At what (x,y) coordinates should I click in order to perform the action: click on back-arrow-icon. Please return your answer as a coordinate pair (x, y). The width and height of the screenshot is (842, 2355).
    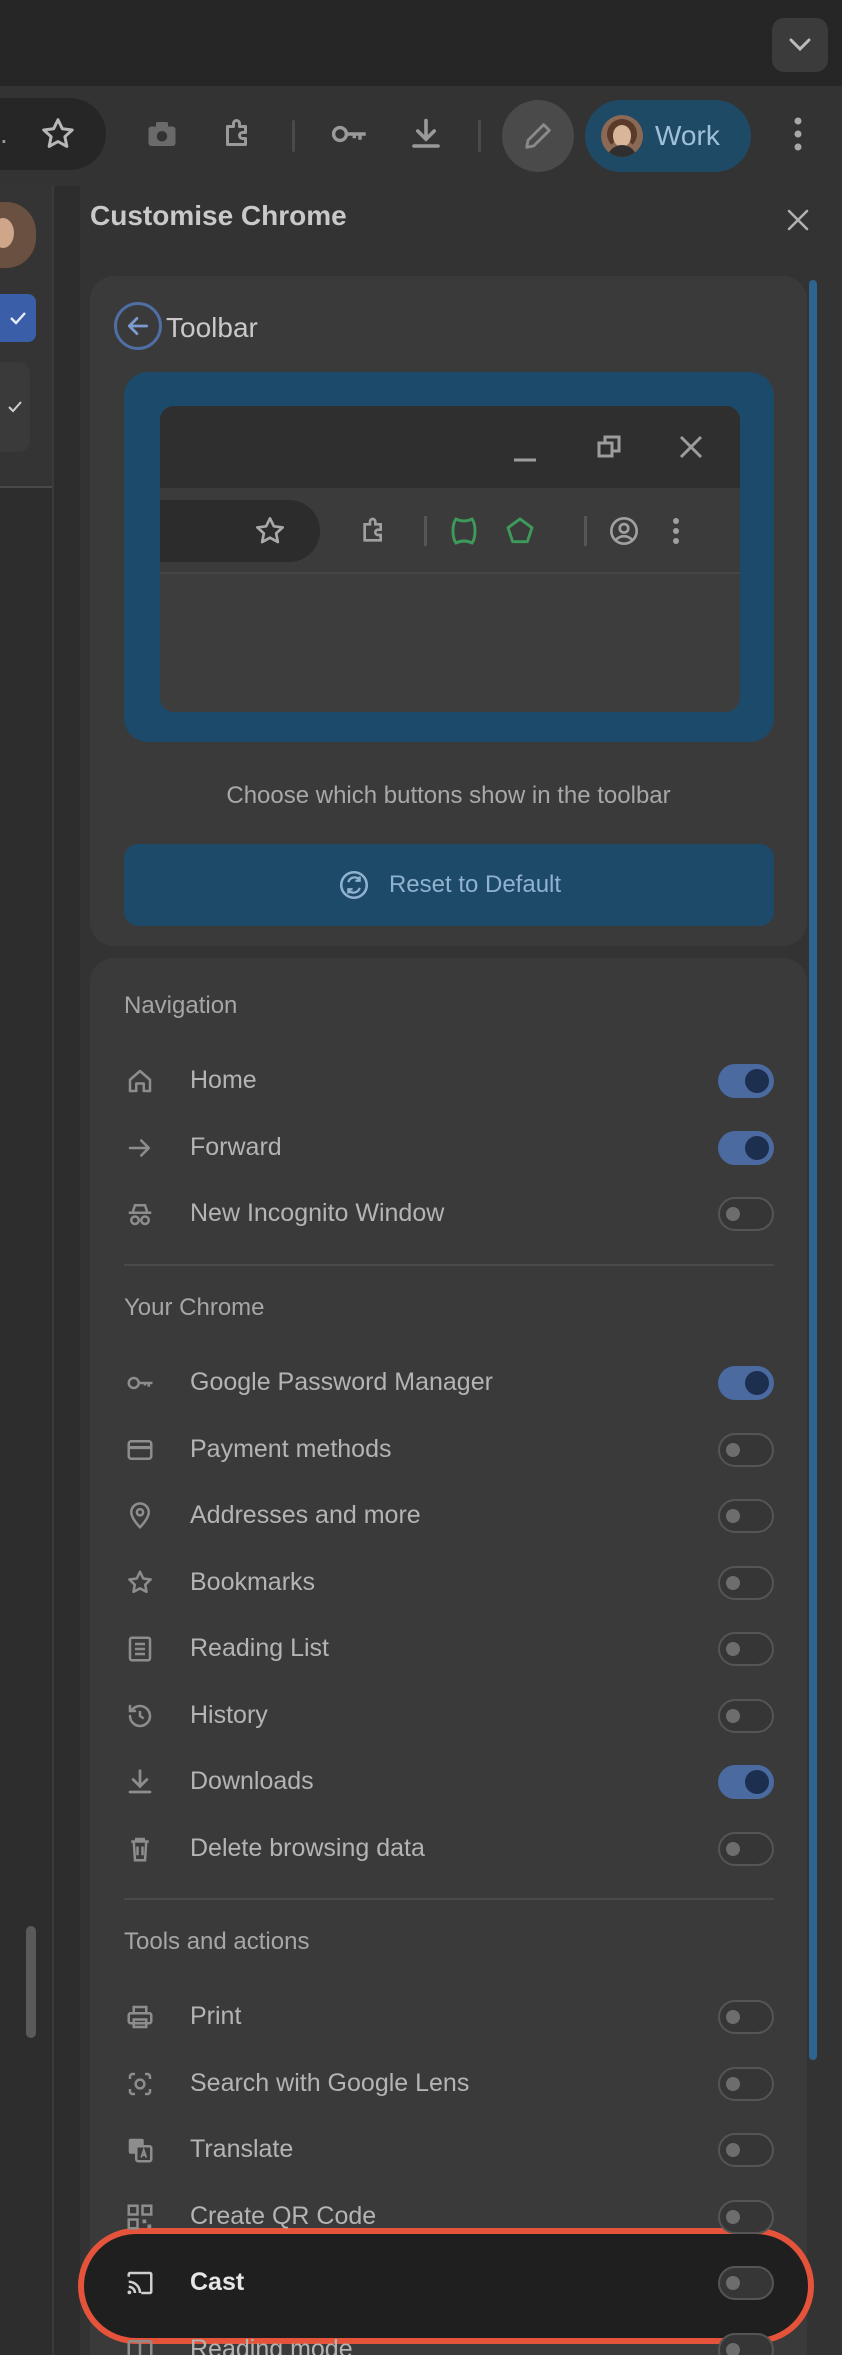
    Looking at the image, I should click on (138, 326).